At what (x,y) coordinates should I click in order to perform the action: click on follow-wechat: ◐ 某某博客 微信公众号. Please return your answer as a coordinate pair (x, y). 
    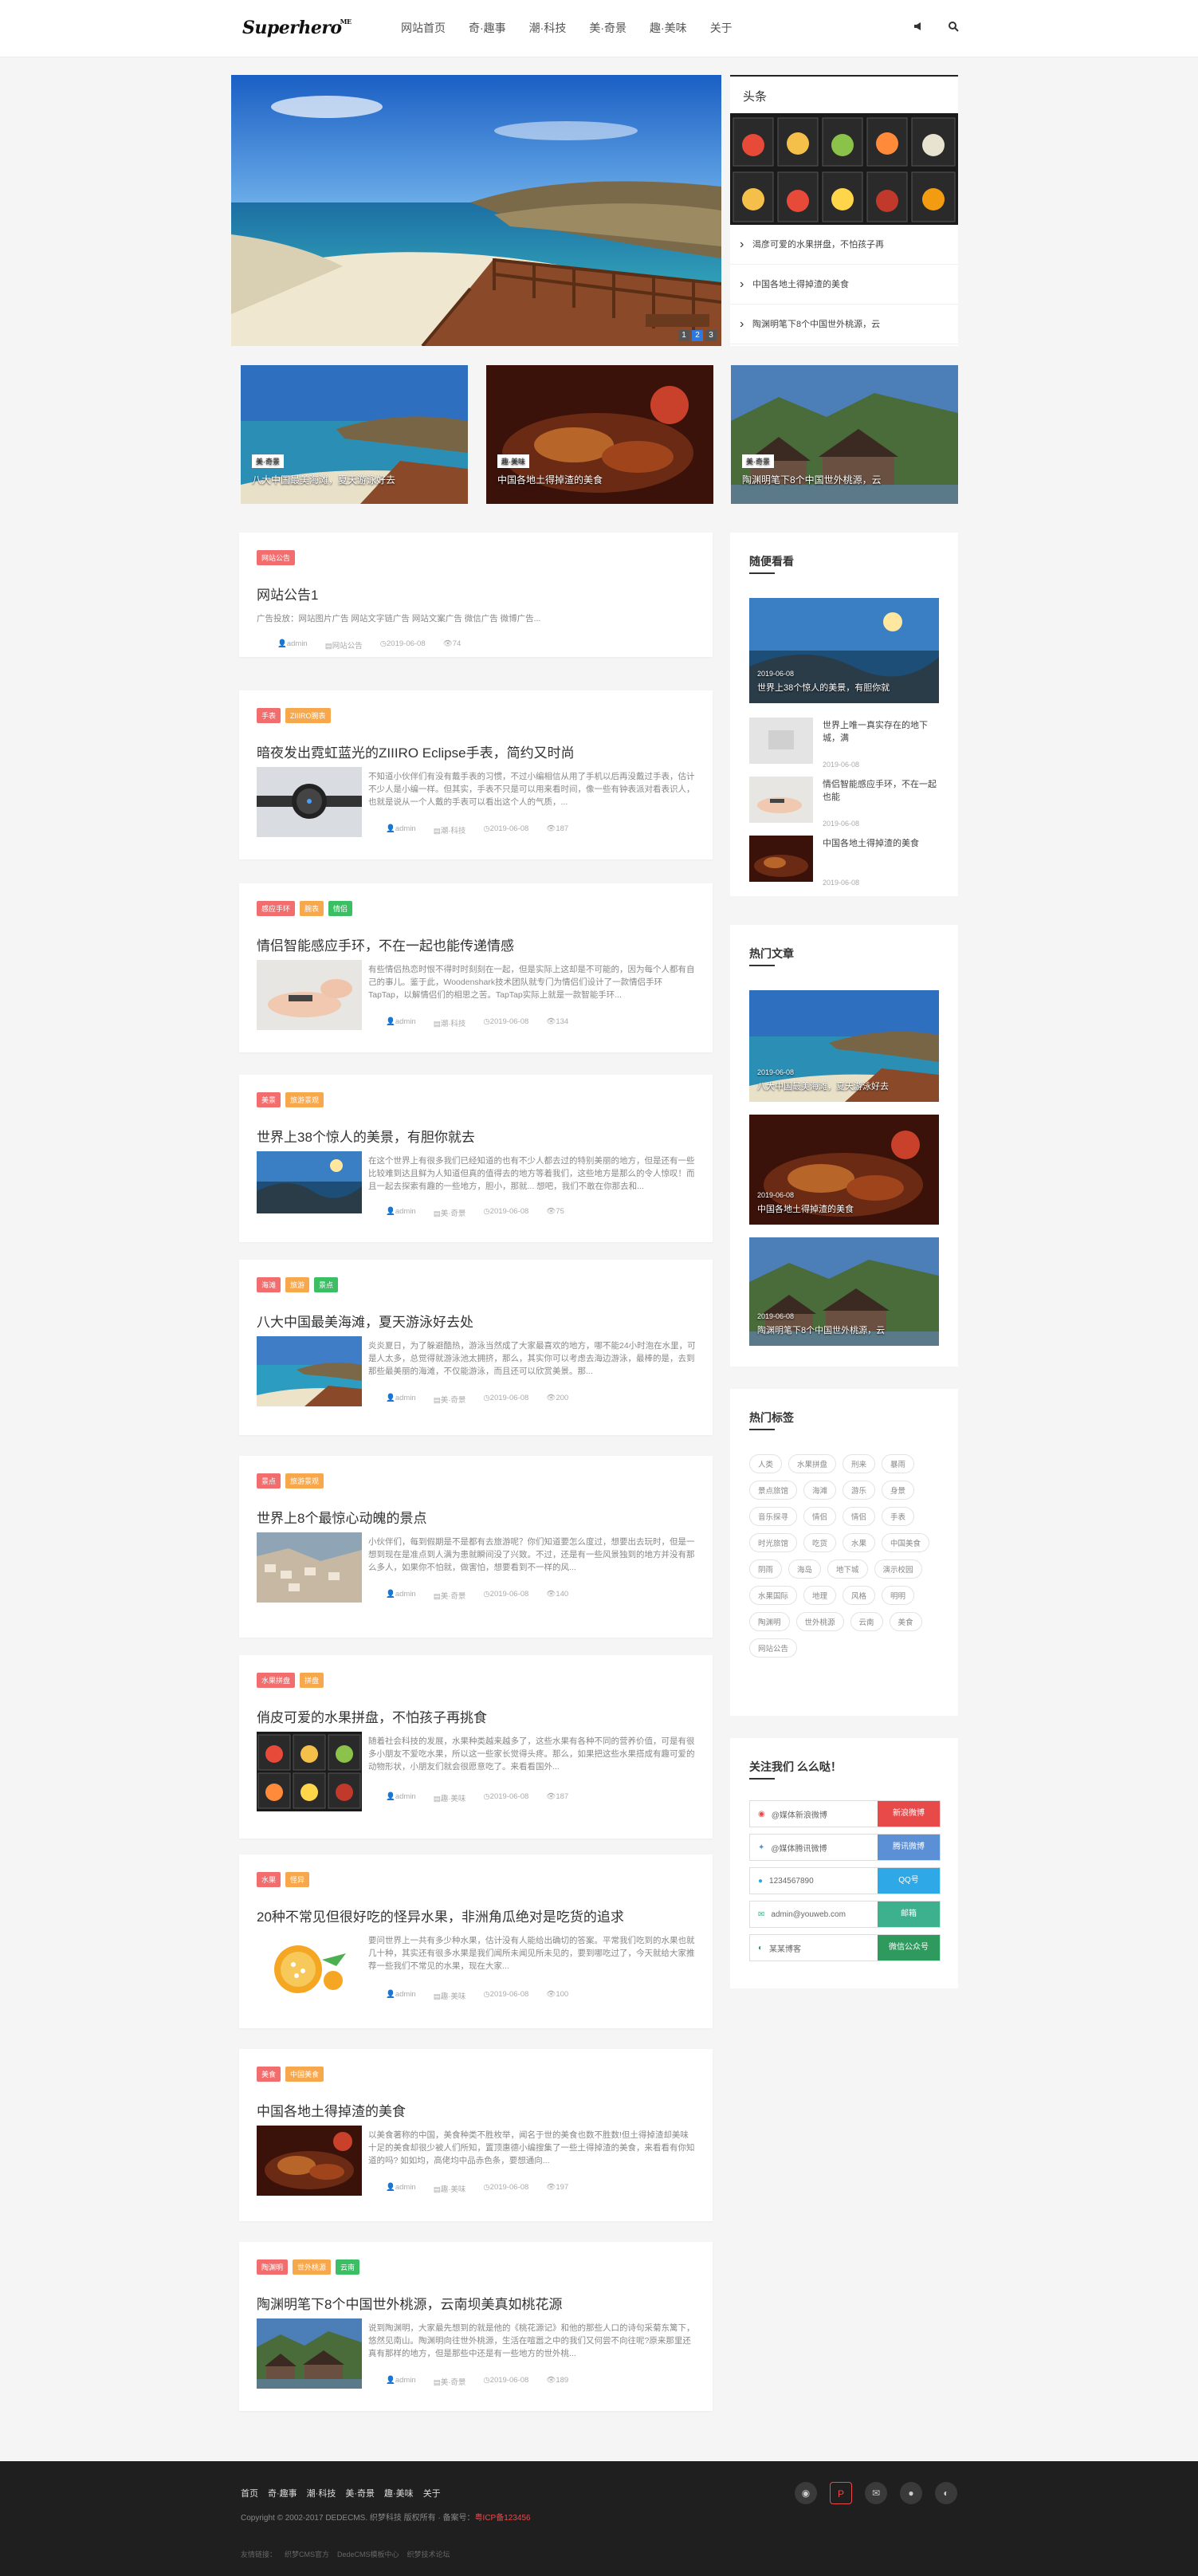
    Looking at the image, I should click on (845, 1948).